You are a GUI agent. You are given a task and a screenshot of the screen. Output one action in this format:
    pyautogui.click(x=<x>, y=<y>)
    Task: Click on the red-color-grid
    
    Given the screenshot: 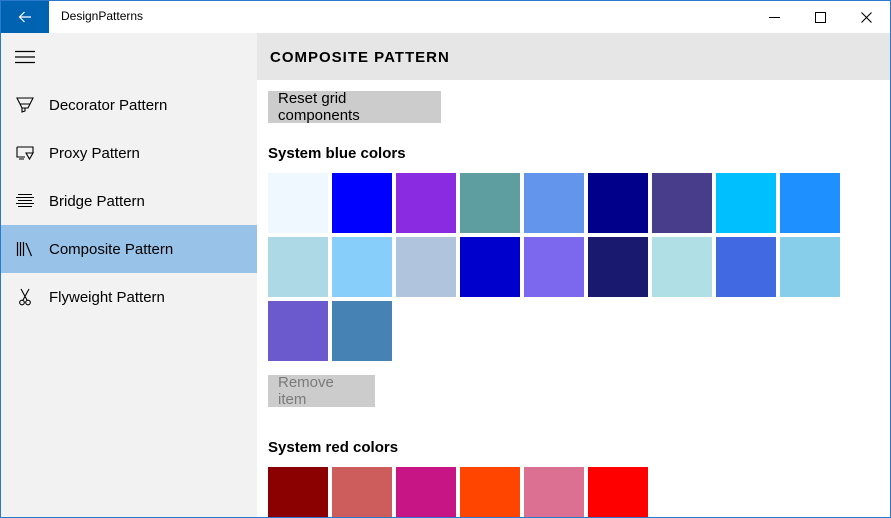 What is the action you would take?
    pyautogui.click(x=558, y=492)
    